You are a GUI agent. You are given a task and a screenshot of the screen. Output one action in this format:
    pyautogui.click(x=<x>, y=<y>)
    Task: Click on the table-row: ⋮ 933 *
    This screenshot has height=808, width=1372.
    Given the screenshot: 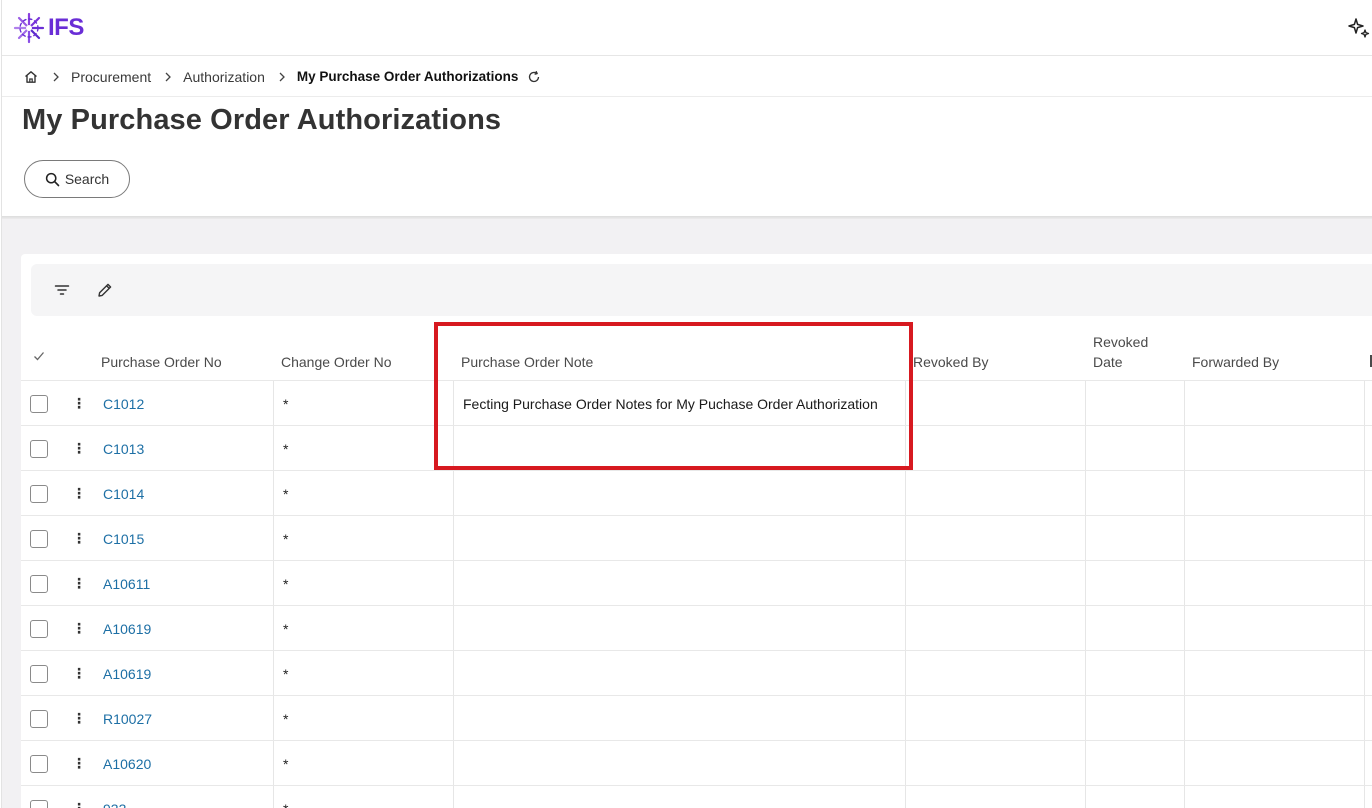 What is the action you would take?
    pyautogui.click(x=696, y=796)
    